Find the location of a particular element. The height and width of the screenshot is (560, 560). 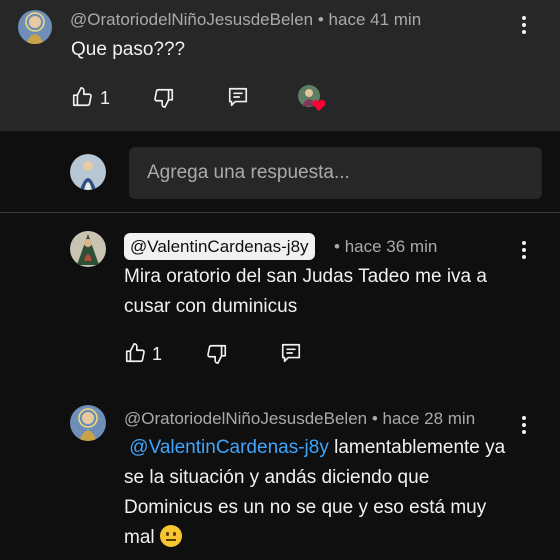

comment-time: hace 41 min is located at coordinates (375, 19).